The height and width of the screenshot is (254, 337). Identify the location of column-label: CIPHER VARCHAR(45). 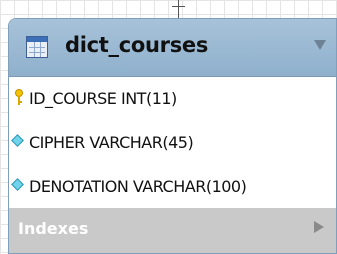
(111, 142).